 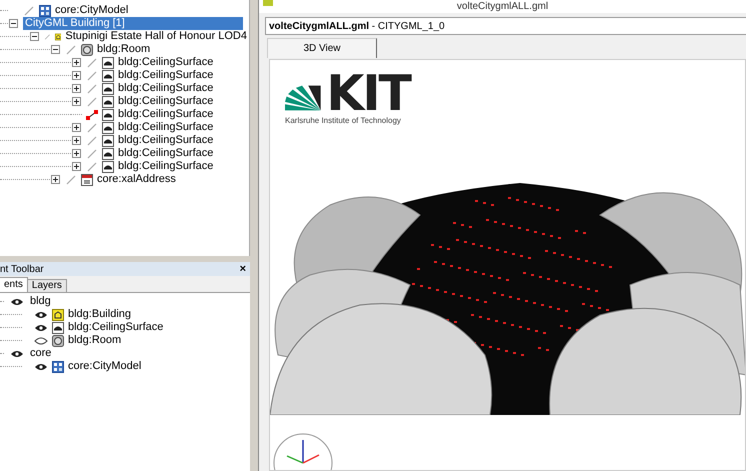 What do you see at coordinates (502, 6) in the screenshot?
I see `window-title: volteCitygmlALL.gml` at bounding box center [502, 6].